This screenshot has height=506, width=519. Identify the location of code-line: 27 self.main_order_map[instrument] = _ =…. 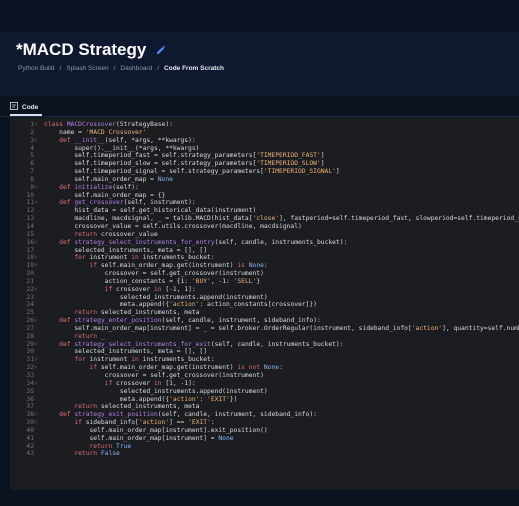
(264, 329).